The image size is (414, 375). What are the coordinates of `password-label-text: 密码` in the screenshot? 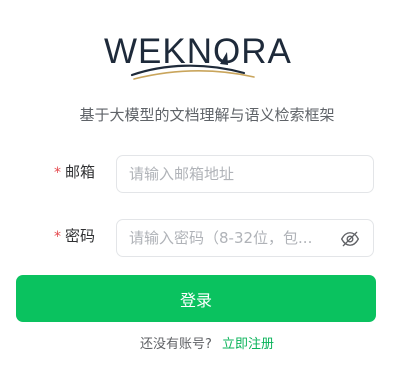 It's located at (80, 236).